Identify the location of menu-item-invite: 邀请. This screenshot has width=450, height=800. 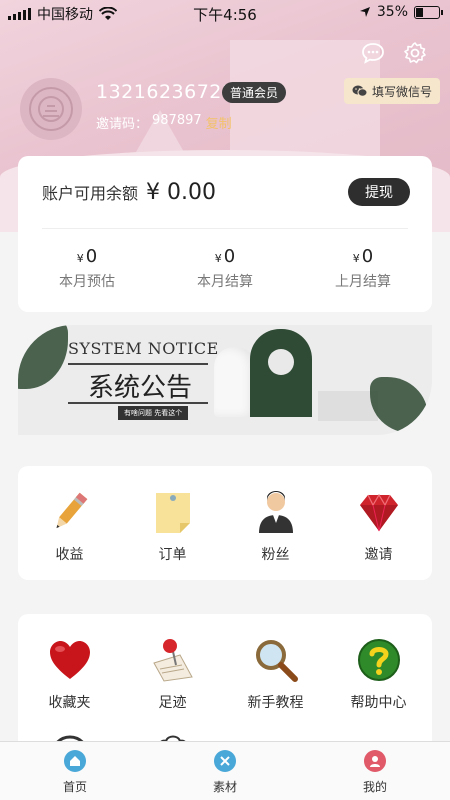
(378, 525).